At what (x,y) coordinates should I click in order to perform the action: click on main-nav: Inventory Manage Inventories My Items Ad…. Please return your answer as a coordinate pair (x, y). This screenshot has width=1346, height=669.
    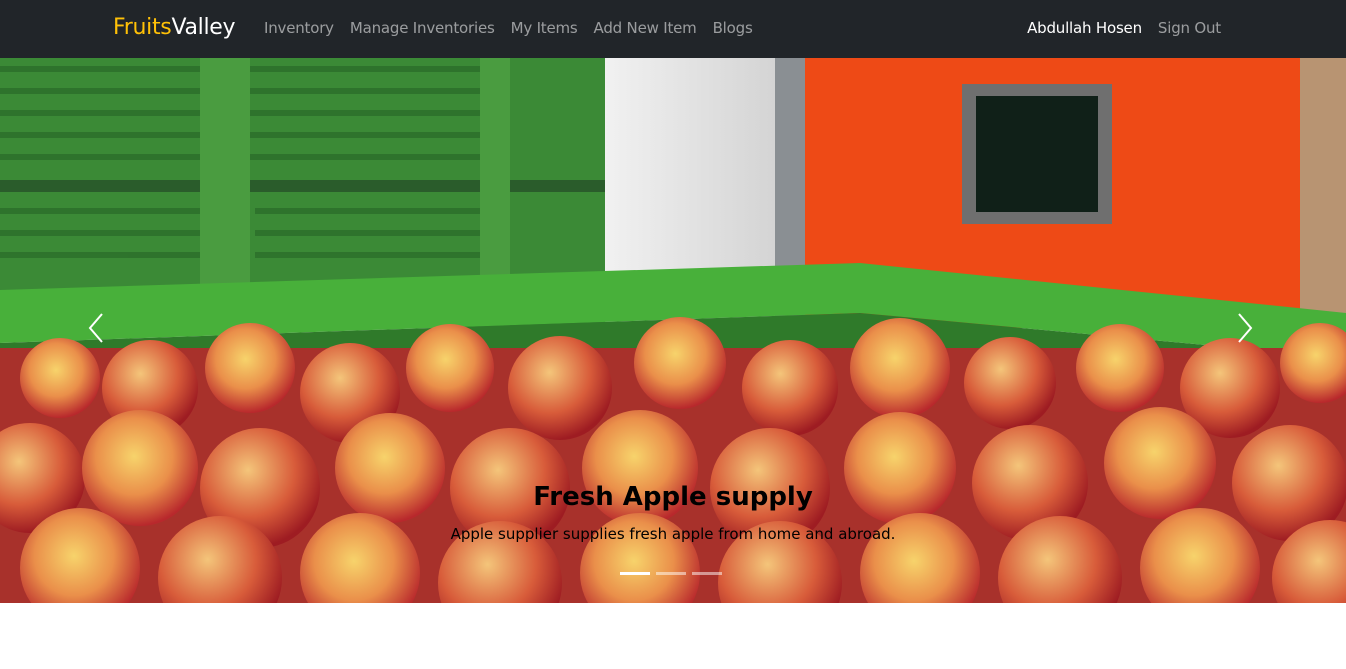
    Looking at the image, I should click on (516, 28).